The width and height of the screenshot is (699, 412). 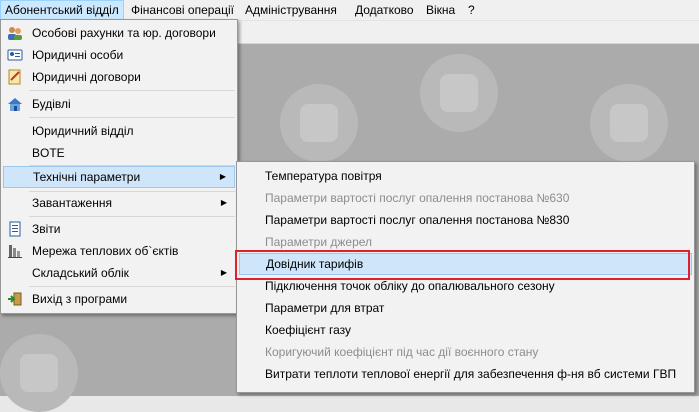 I want to click on menu-item-buildings: Будівлі, so click(x=119, y=104).